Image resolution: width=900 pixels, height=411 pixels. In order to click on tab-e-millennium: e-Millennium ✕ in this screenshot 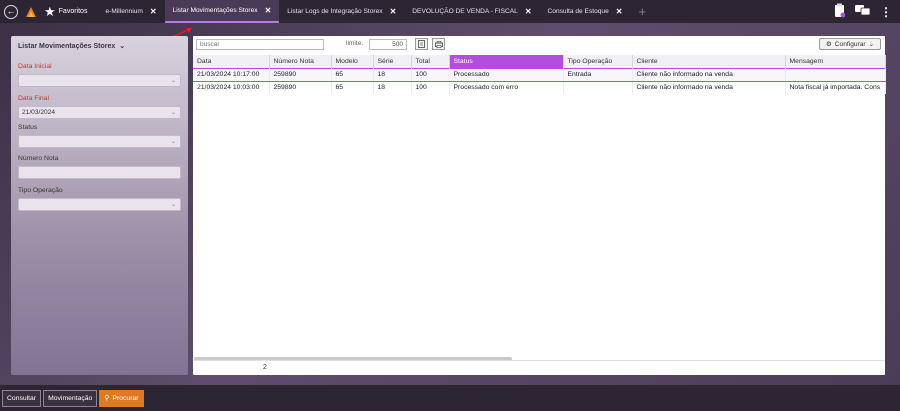, I will do `click(130, 11)`.